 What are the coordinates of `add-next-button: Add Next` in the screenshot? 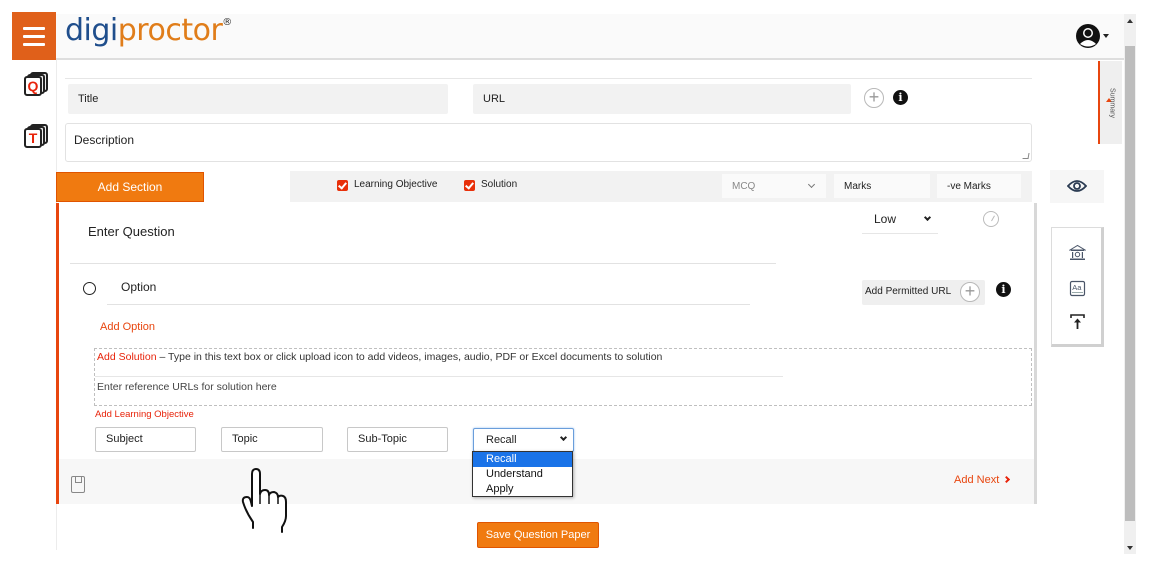 It's located at (982, 480).